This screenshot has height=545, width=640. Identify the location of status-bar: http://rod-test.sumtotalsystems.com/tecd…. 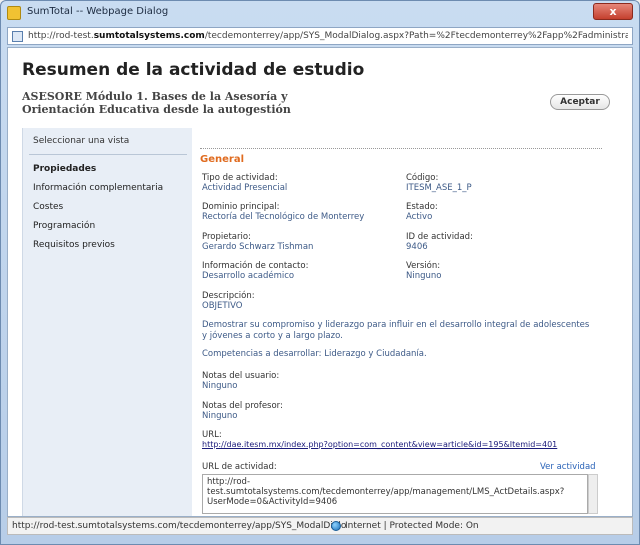
(320, 526).